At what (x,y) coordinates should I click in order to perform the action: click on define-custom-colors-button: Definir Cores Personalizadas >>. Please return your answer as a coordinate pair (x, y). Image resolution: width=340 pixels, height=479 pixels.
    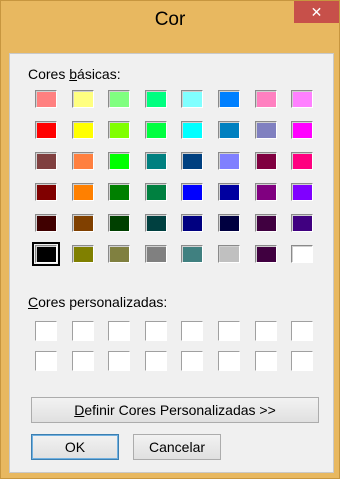
    Looking at the image, I should click on (175, 410).